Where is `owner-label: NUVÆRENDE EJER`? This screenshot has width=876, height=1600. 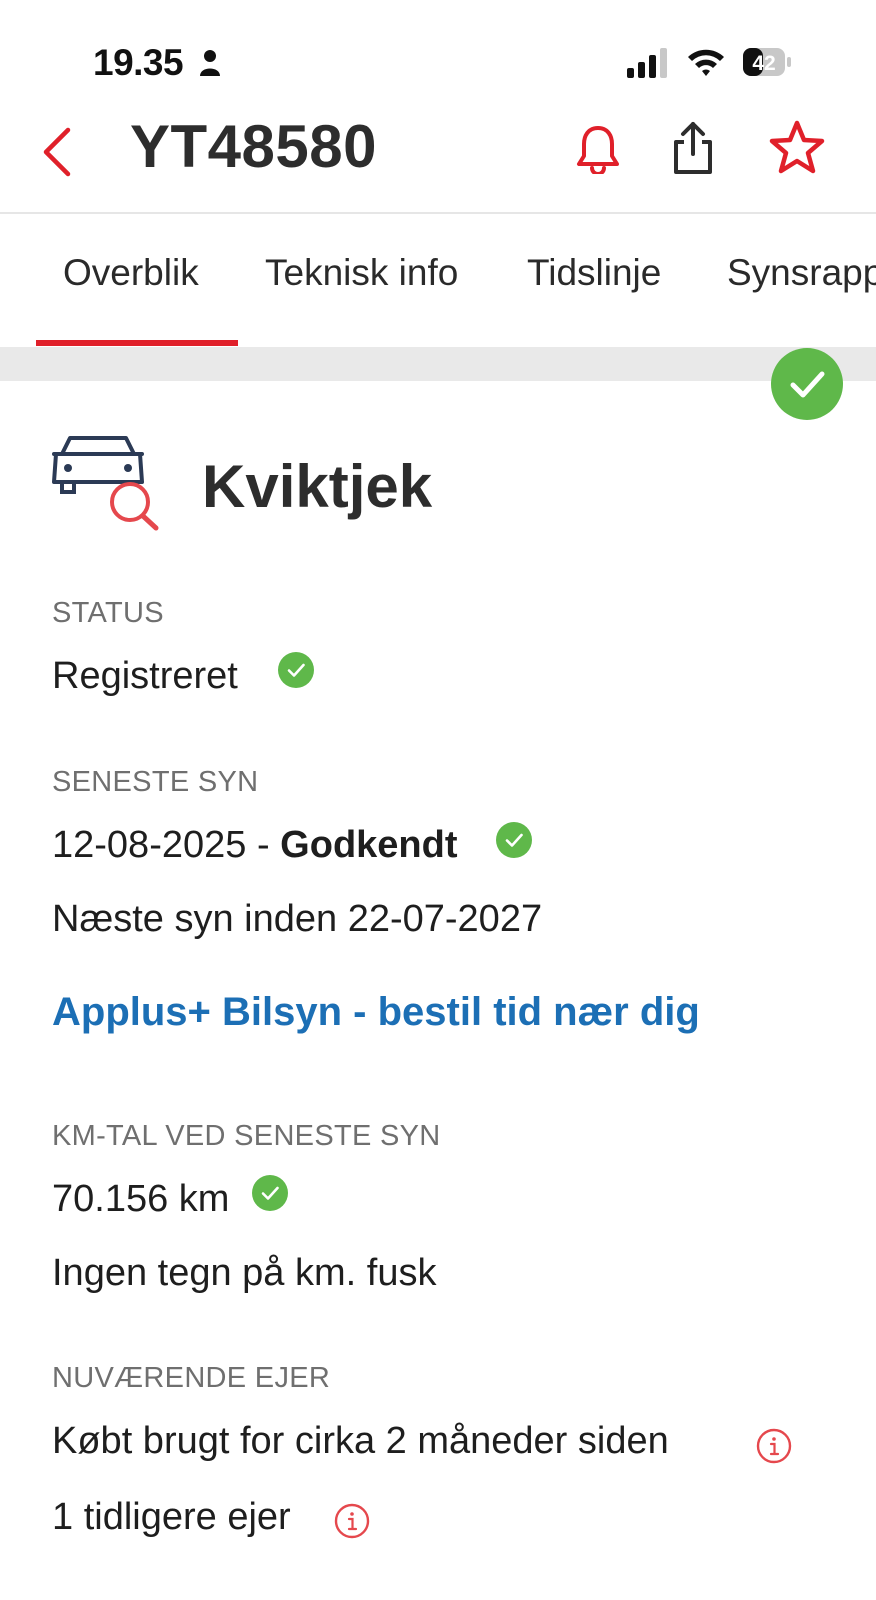 owner-label: NUVÆRENDE EJER is located at coordinates (191, 1378).